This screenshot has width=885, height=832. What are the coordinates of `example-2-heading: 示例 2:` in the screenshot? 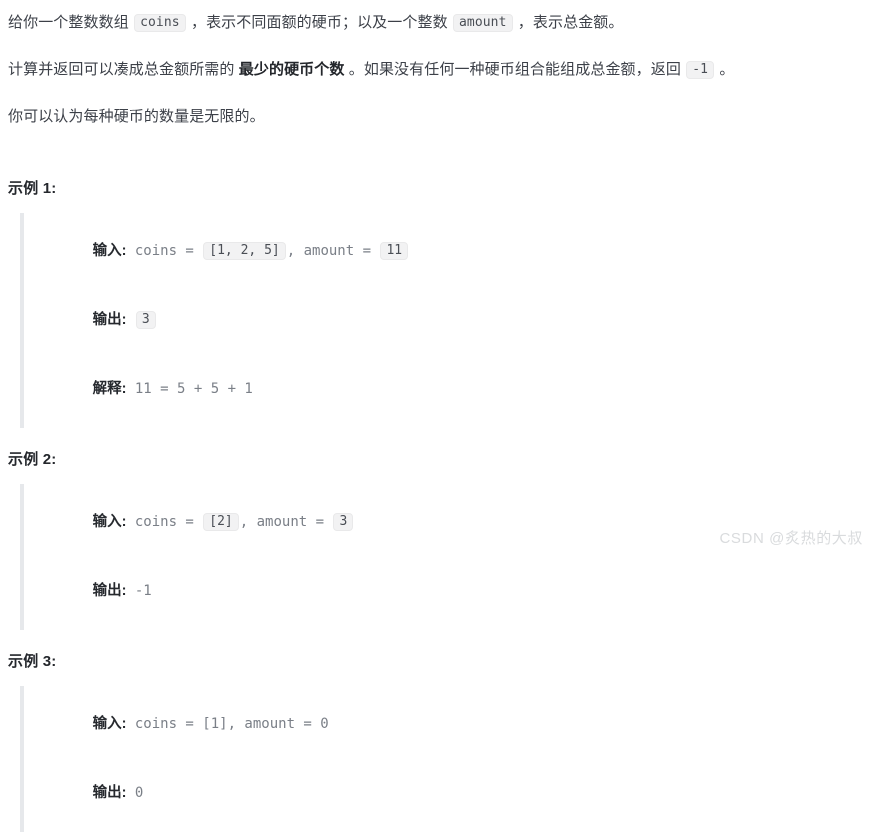 It's located at (32, 459).